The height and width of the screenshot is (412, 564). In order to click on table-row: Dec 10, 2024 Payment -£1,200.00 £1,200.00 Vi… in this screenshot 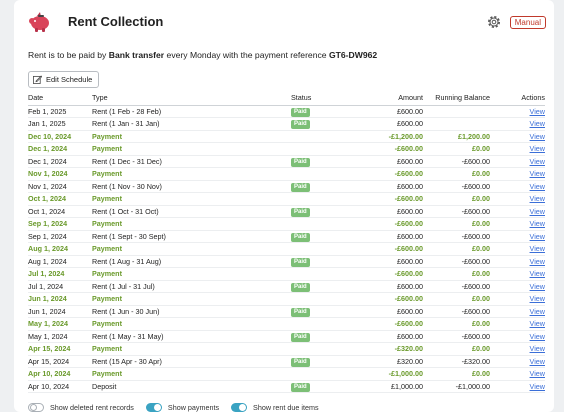, I will do `click(286, 136)`.